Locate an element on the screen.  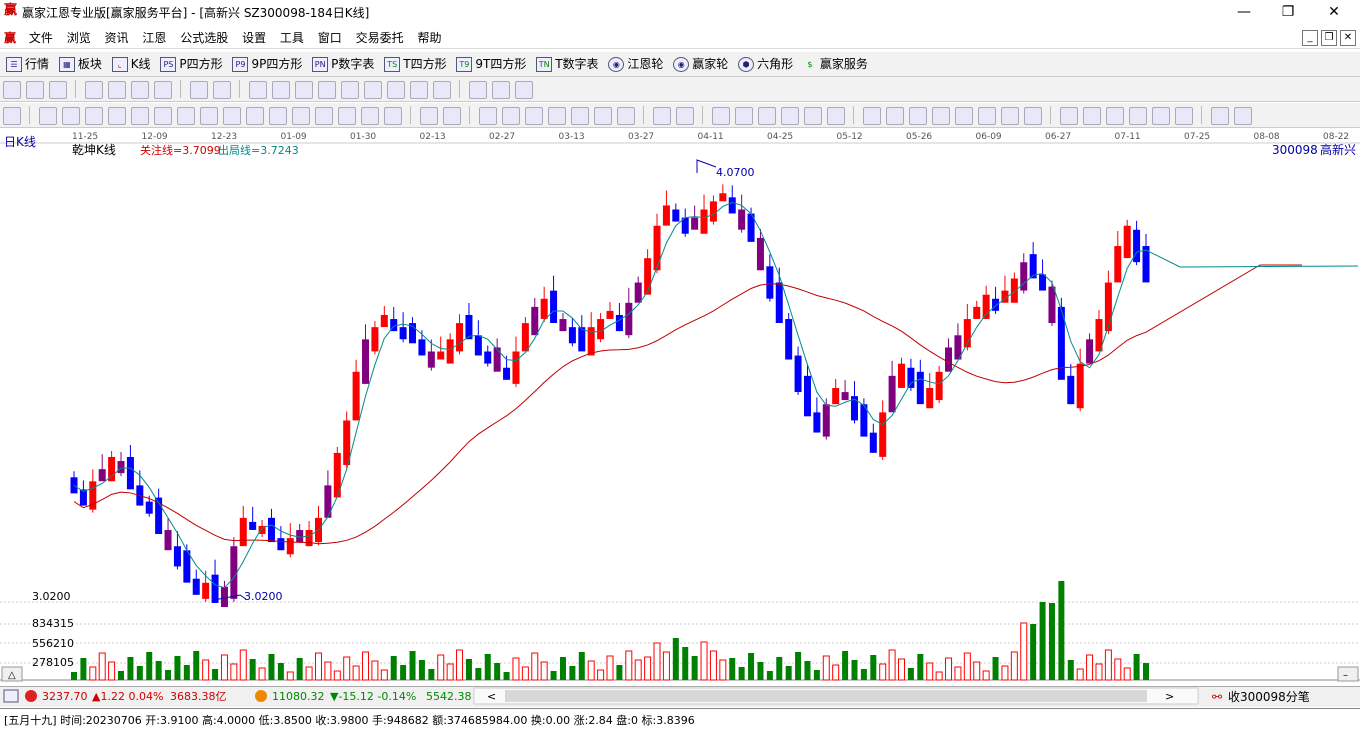
menu-tools: 工具 is located at coordinates (292, 37).